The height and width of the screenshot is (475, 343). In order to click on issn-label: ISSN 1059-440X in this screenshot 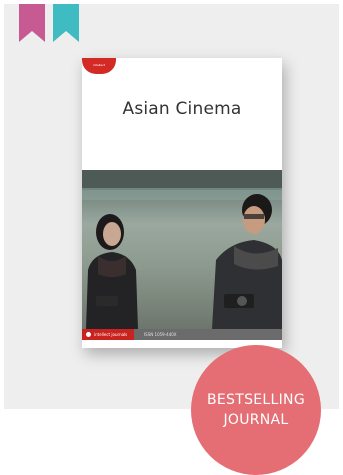, I will do `click(160, 334)`.